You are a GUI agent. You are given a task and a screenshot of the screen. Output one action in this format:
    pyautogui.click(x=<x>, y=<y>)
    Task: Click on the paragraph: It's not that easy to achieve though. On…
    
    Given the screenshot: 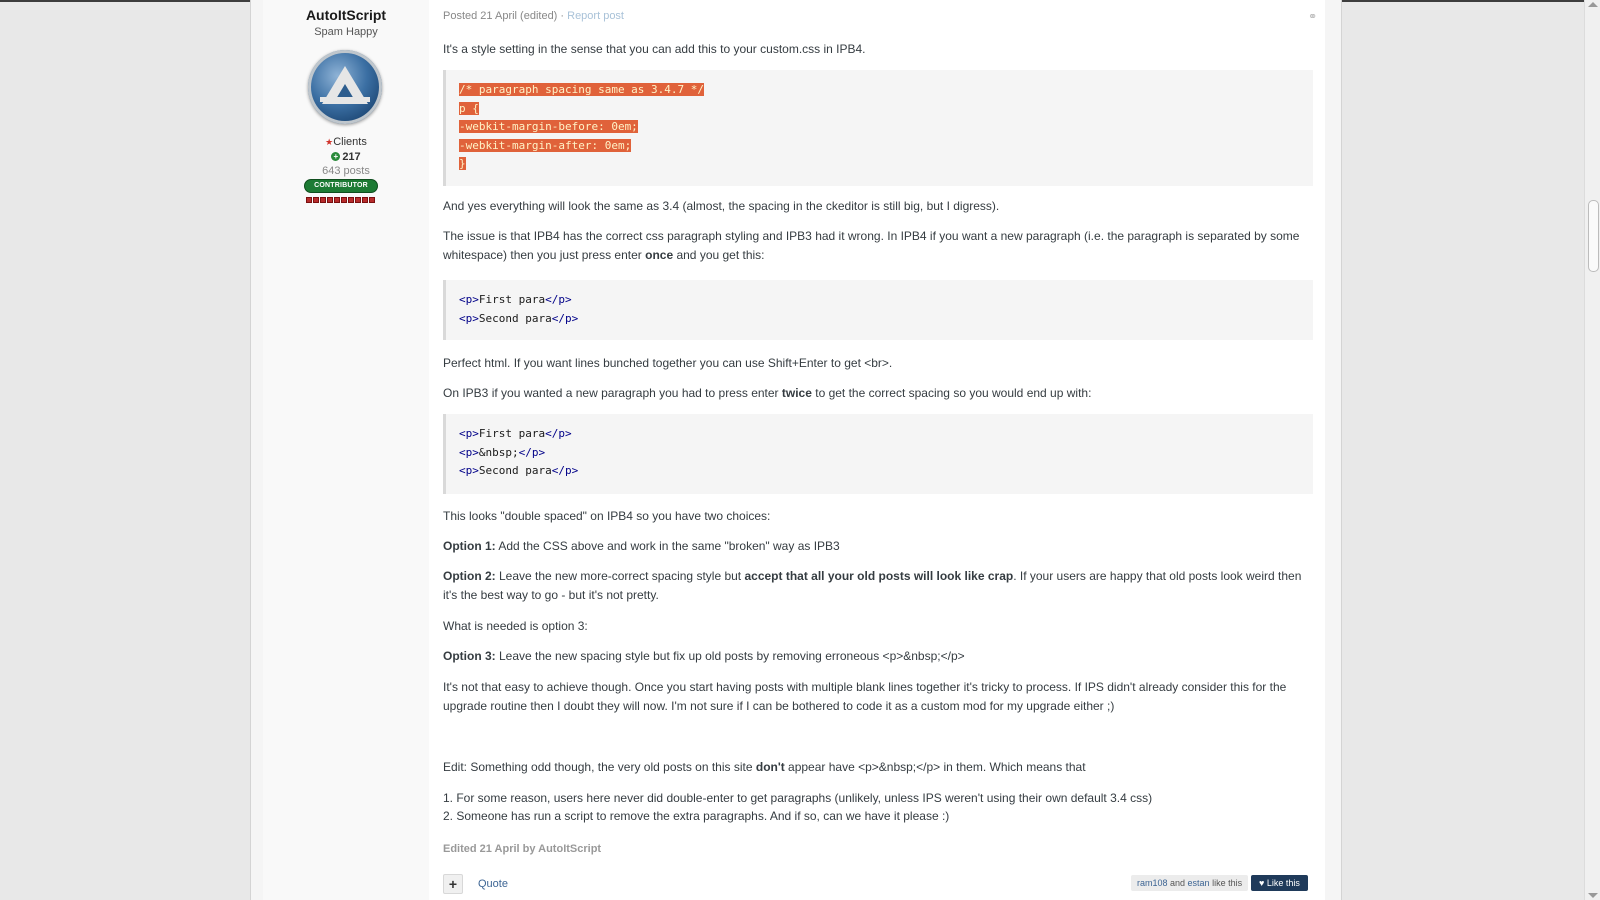 What is the action you would take?
    pyautogui.click(x=865, y=696)
    